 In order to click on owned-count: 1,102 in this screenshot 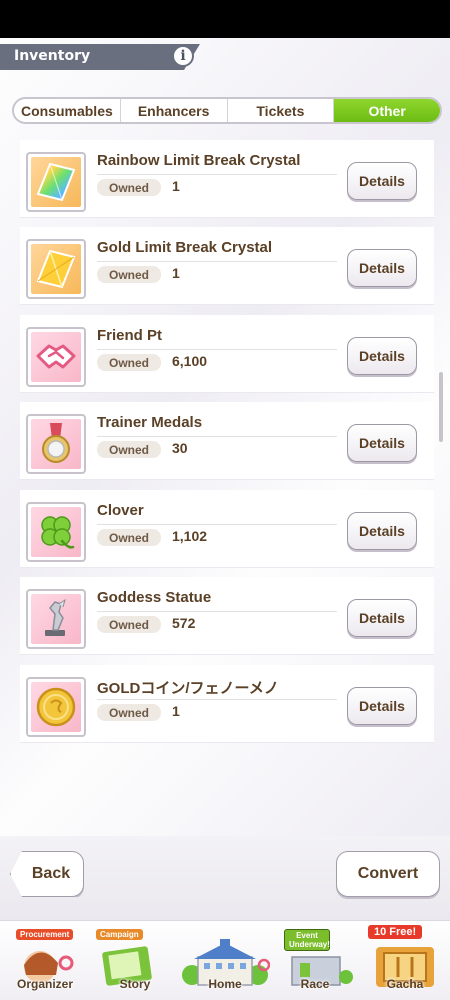, I will do `click(190, 536)`.